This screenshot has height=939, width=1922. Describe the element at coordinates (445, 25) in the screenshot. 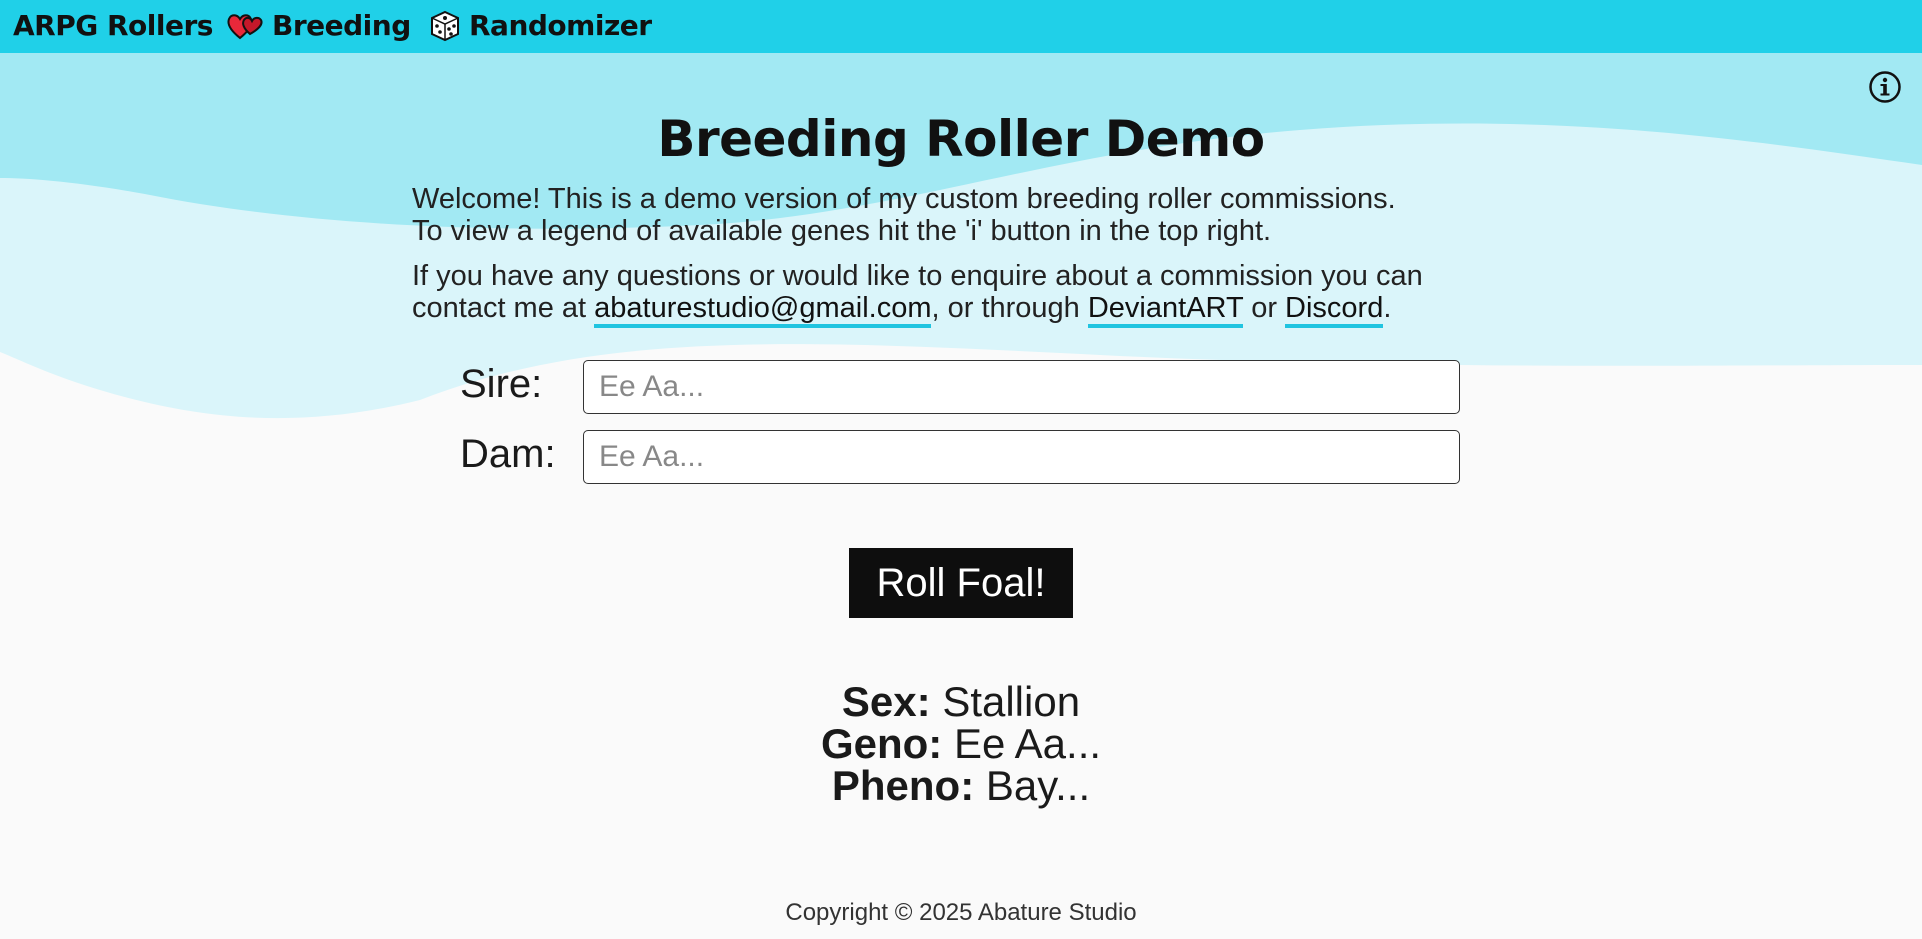

I see `dice-icon` at that location.